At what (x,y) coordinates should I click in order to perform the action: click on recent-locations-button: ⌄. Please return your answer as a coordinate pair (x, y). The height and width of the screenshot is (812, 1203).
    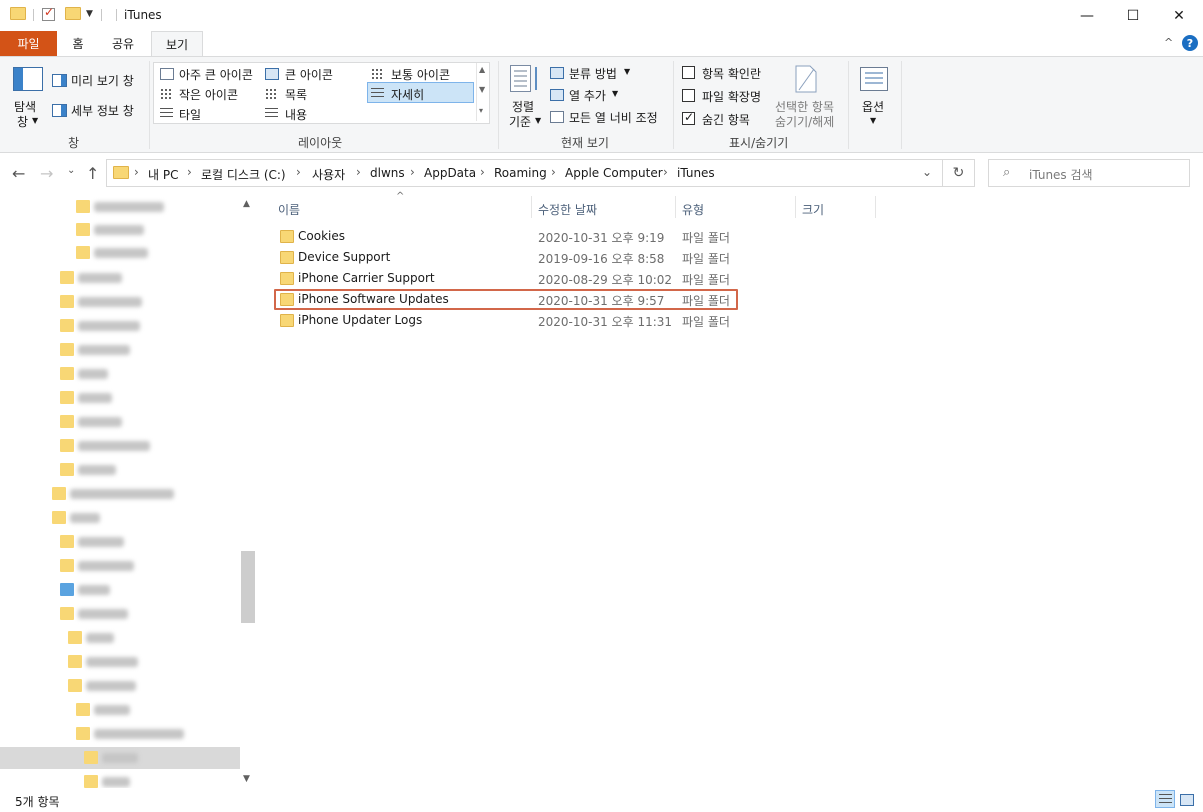
    Looking at the image, I should click on (71, 170).